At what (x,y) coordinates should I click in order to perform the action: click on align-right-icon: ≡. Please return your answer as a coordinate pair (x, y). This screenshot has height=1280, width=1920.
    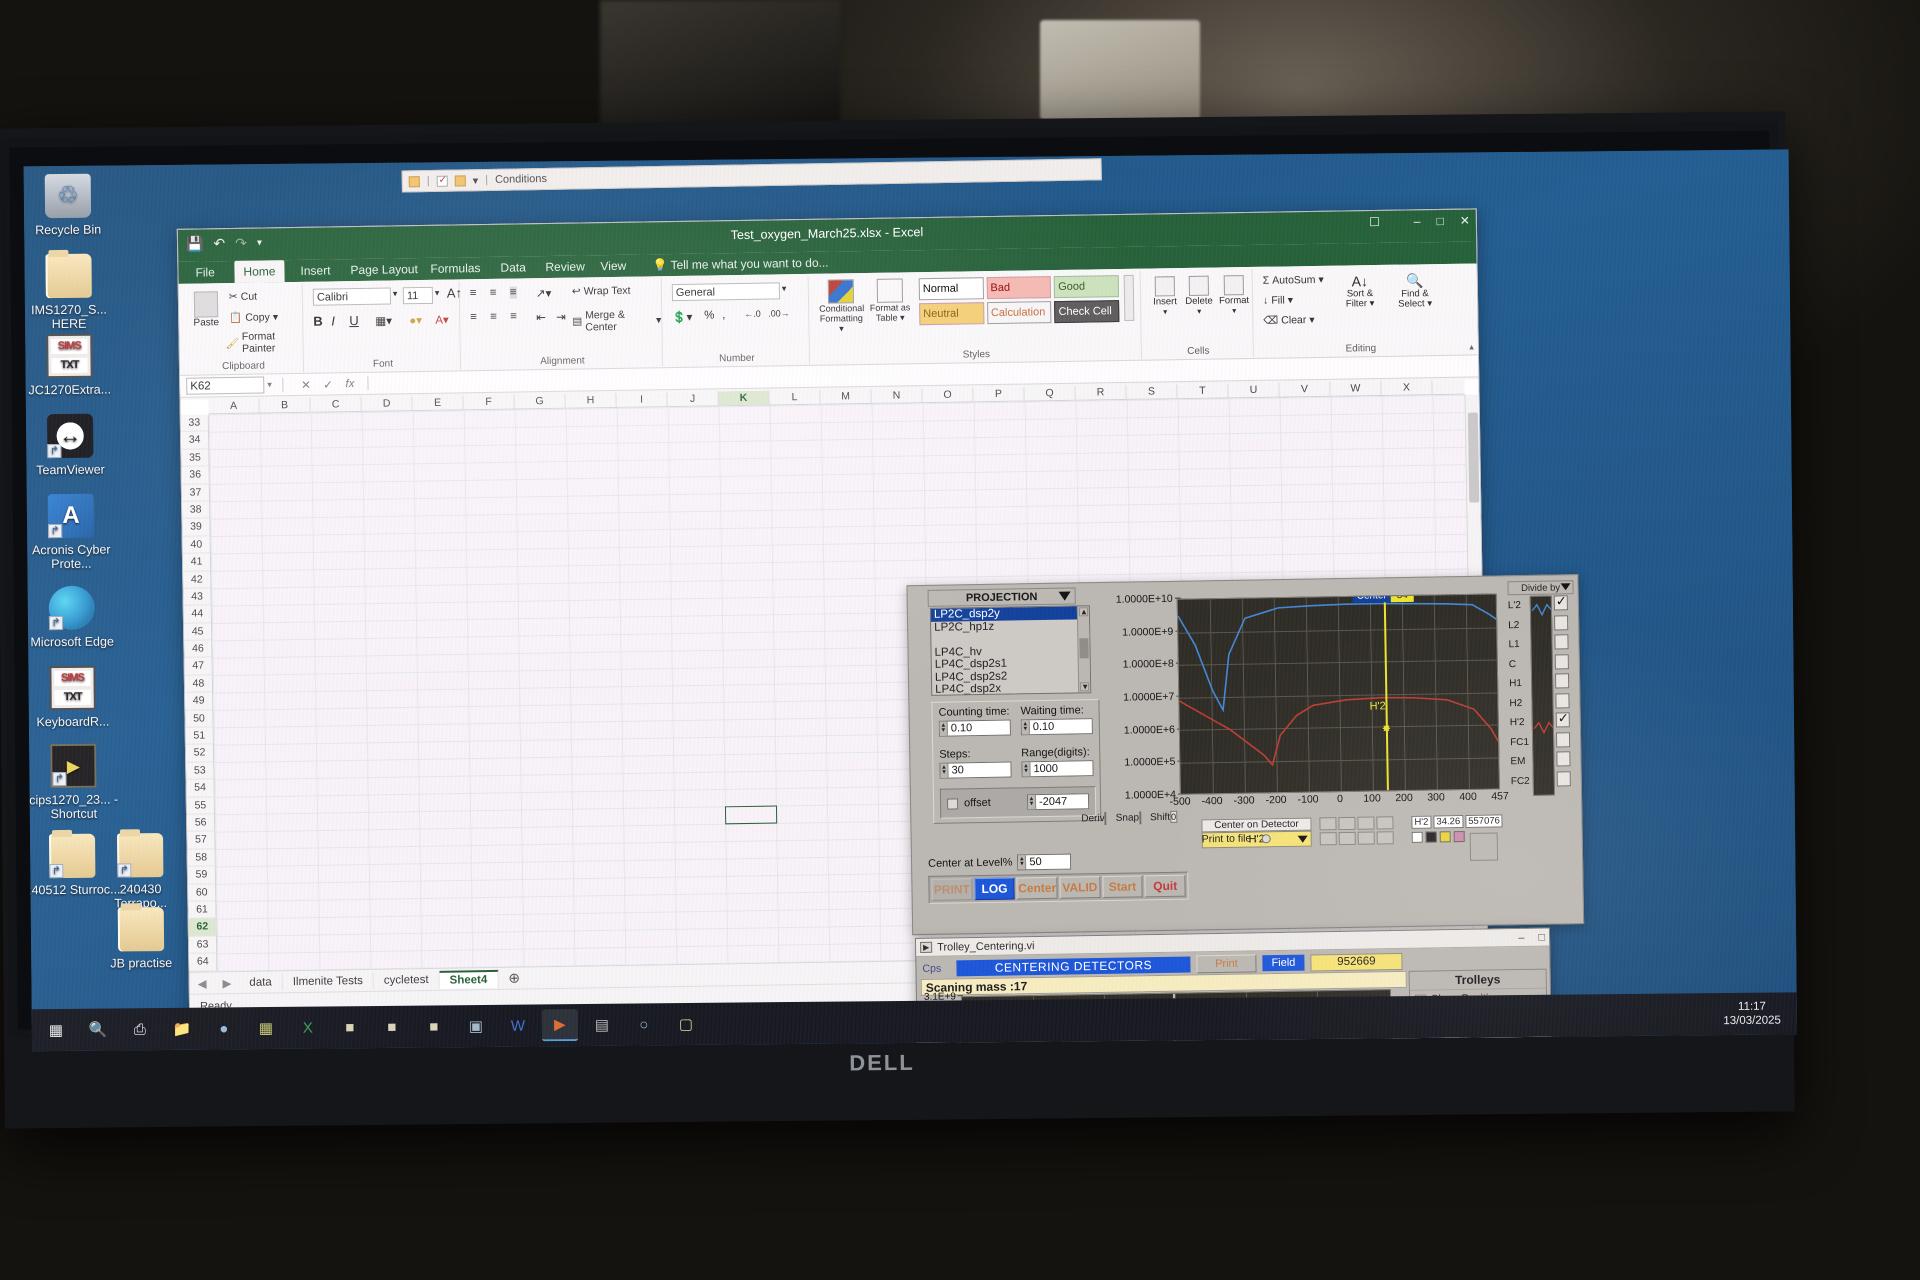
    Looking at the image, I should click on (513, 317).